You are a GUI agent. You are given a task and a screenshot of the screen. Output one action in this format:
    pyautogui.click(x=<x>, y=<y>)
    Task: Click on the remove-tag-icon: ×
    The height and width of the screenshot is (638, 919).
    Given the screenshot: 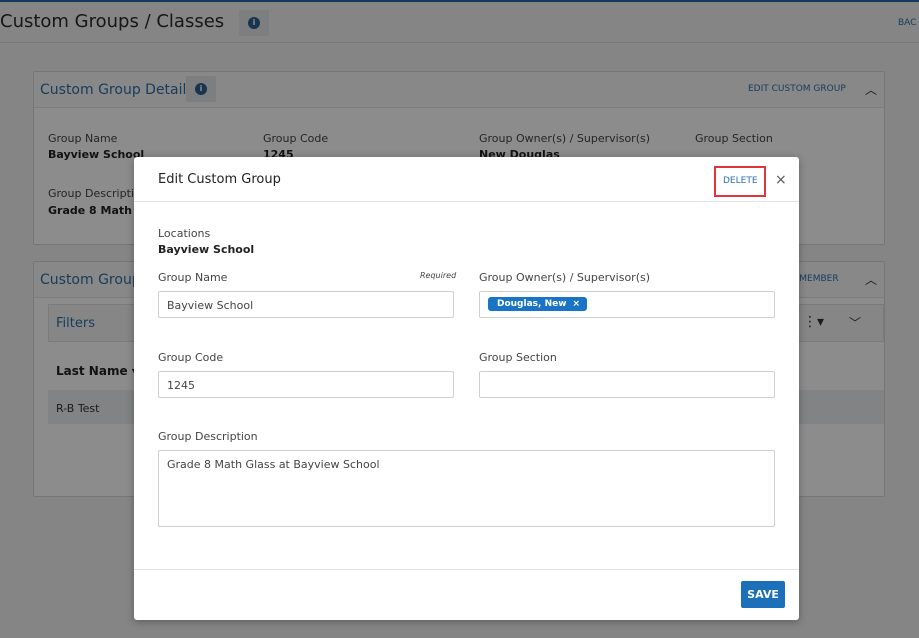 What is the action you would take?
    pyautogui.click(x=577, y=304)
    